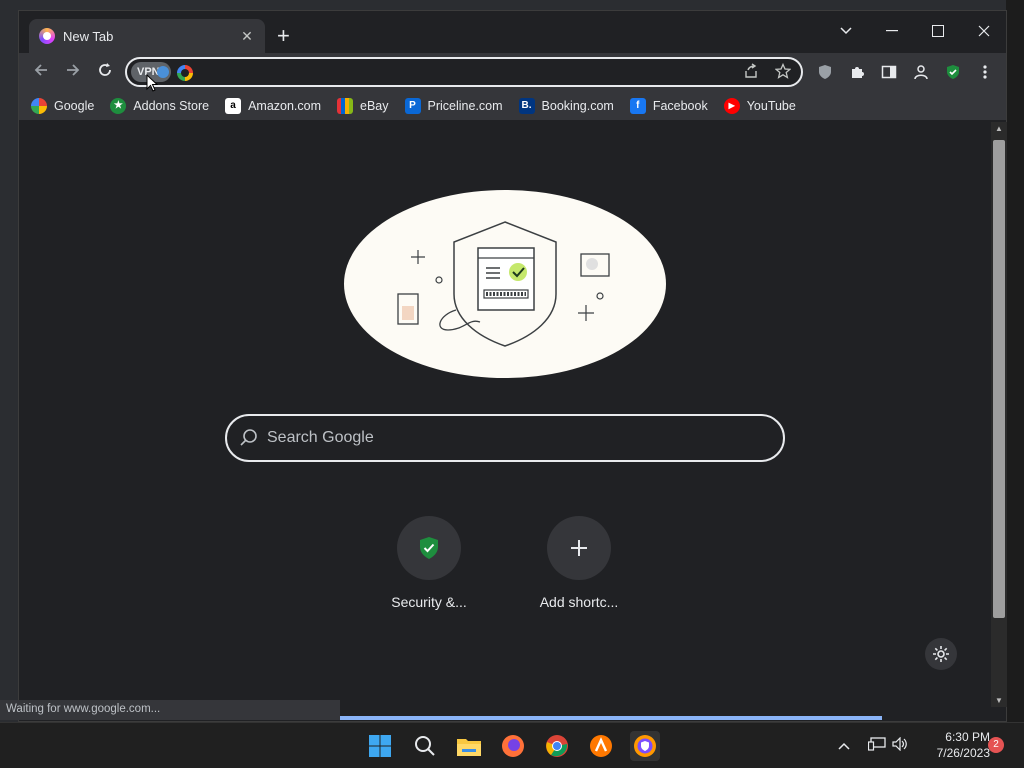 The width and height of the screenshot is (1024, 768). I want to click on taskbar: 6:30 PM 7/26/2023 2, so click(512, 745).